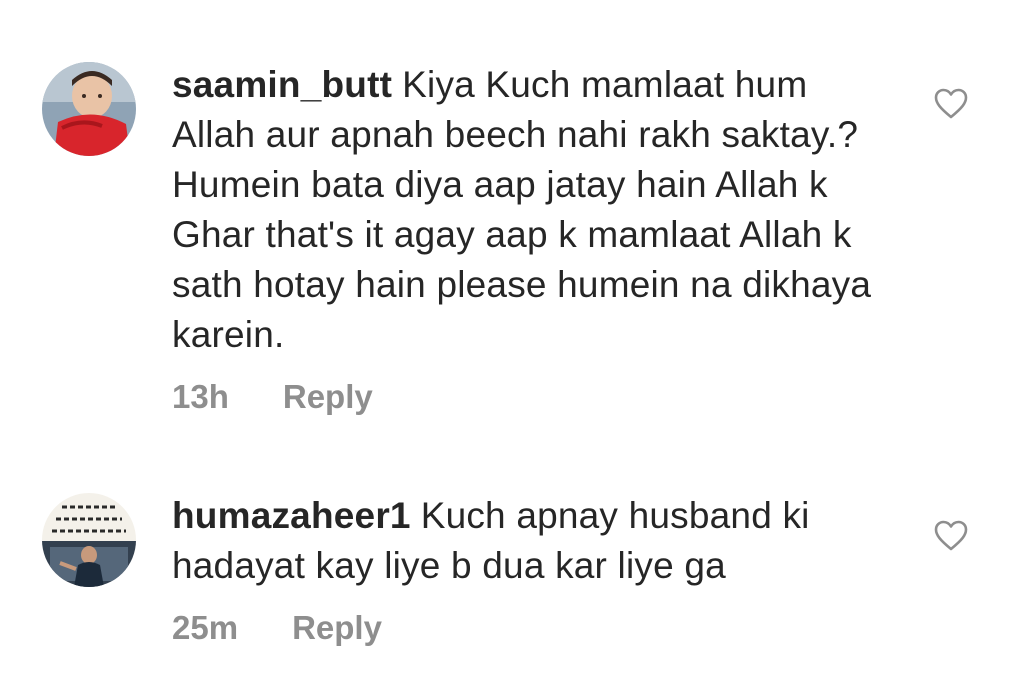 This screenshot has height=690, width=1024. I want to click on child-photo-avatar-icon, so click(89, 109).